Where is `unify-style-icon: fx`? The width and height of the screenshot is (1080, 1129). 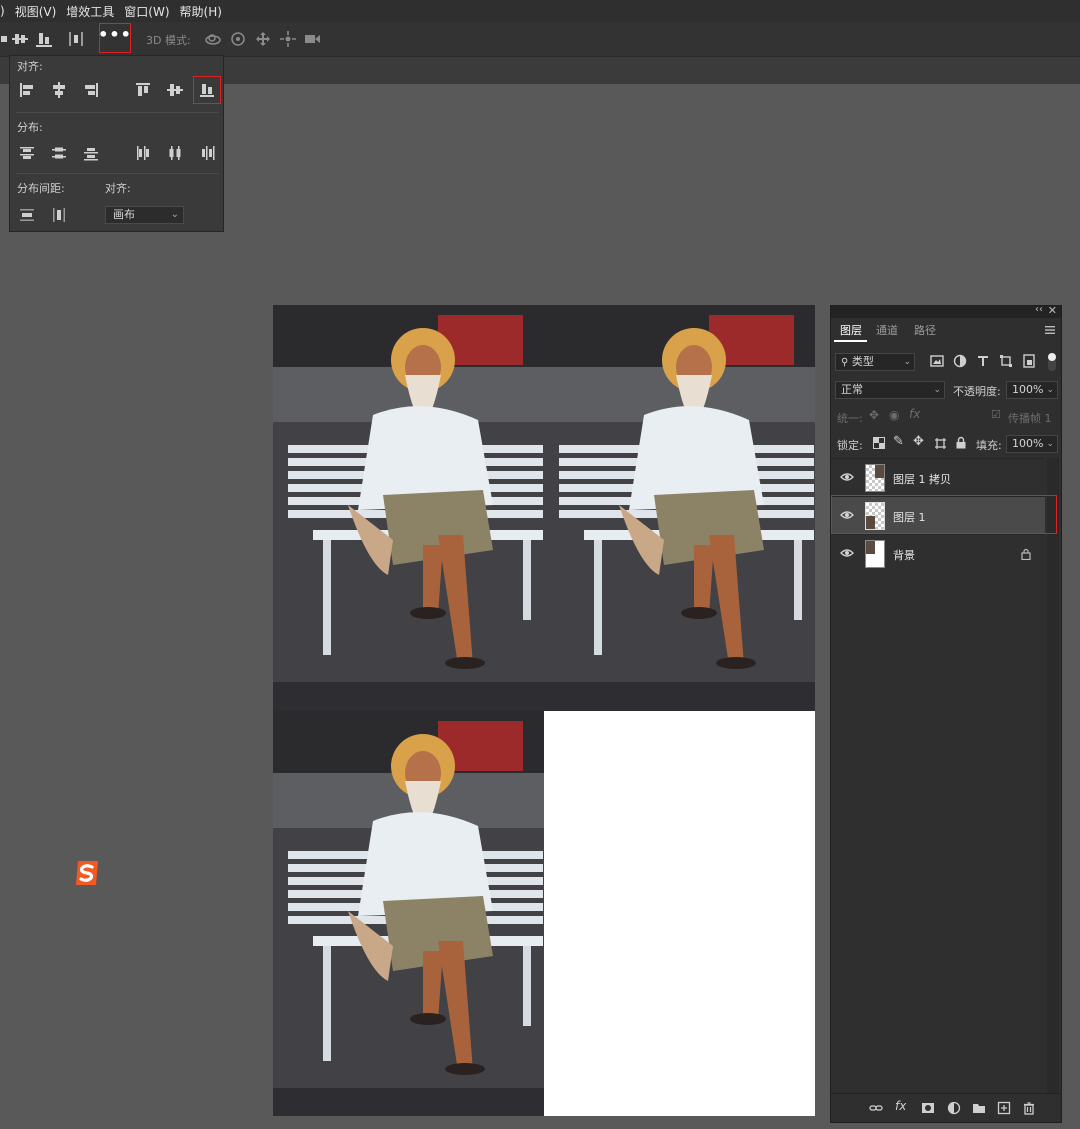
unify-style-icon: fx is located at coordinates (914, 414).